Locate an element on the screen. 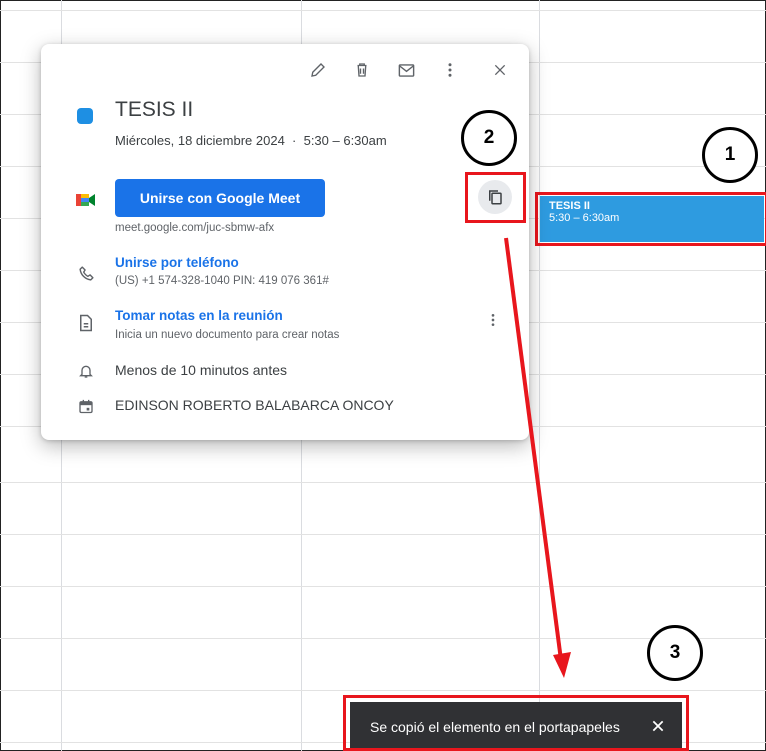 Image resolution: width=766 pixels, height=751 pixels. step-marker-2: 2 is located at coordinates (489, 138).